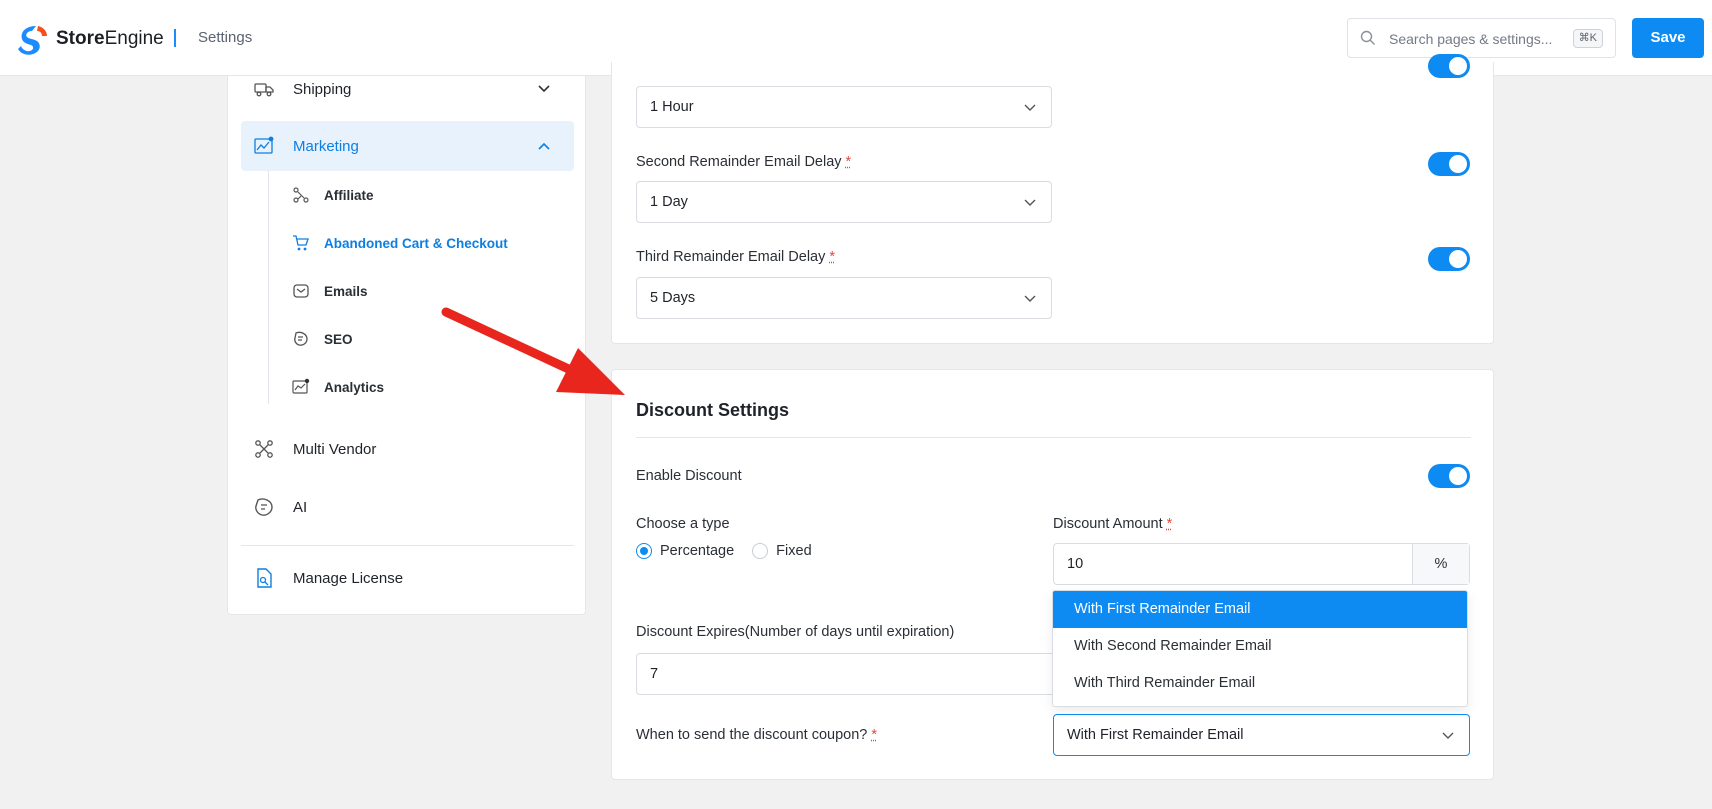  I want to click on seo-icon, so click(301, 338).